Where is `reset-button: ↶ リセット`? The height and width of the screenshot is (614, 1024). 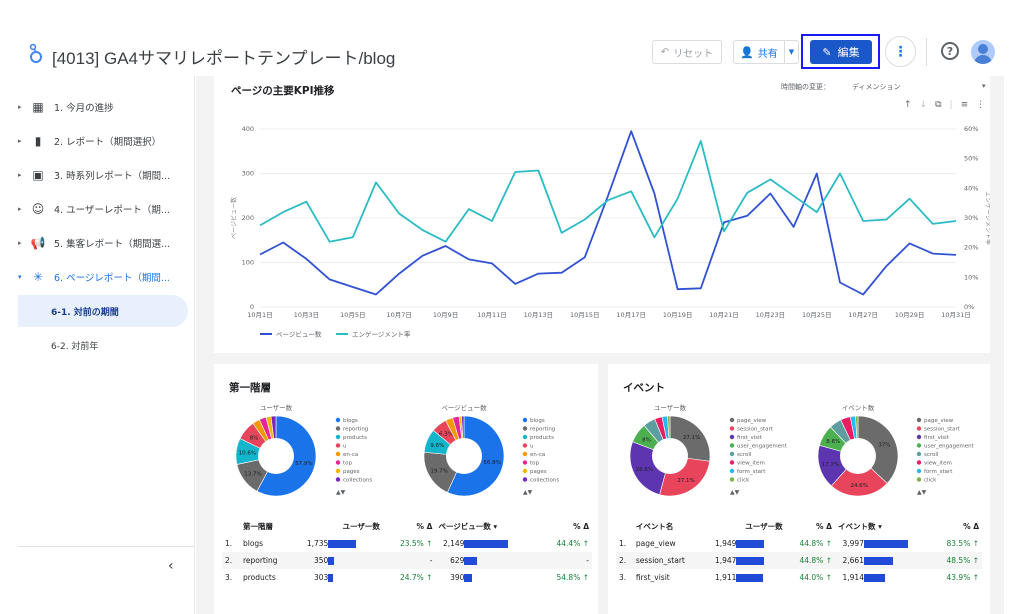
reset-button: ↶ リセット is located at coordinates (687, 52).